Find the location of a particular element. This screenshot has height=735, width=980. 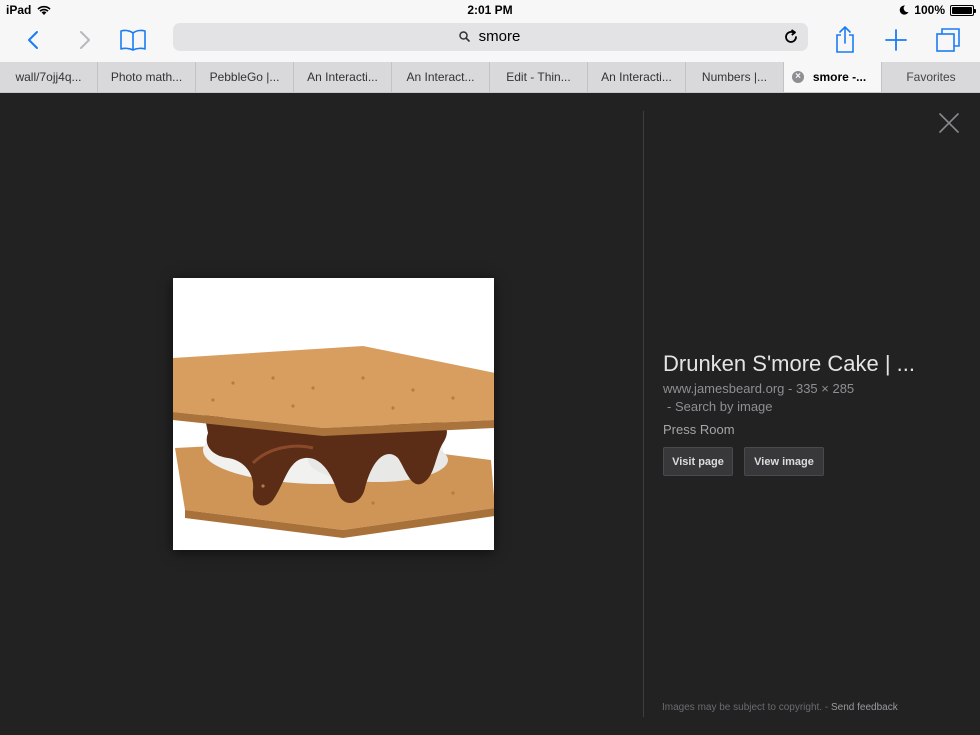

tabs-button is located at coordinates (948, 40).